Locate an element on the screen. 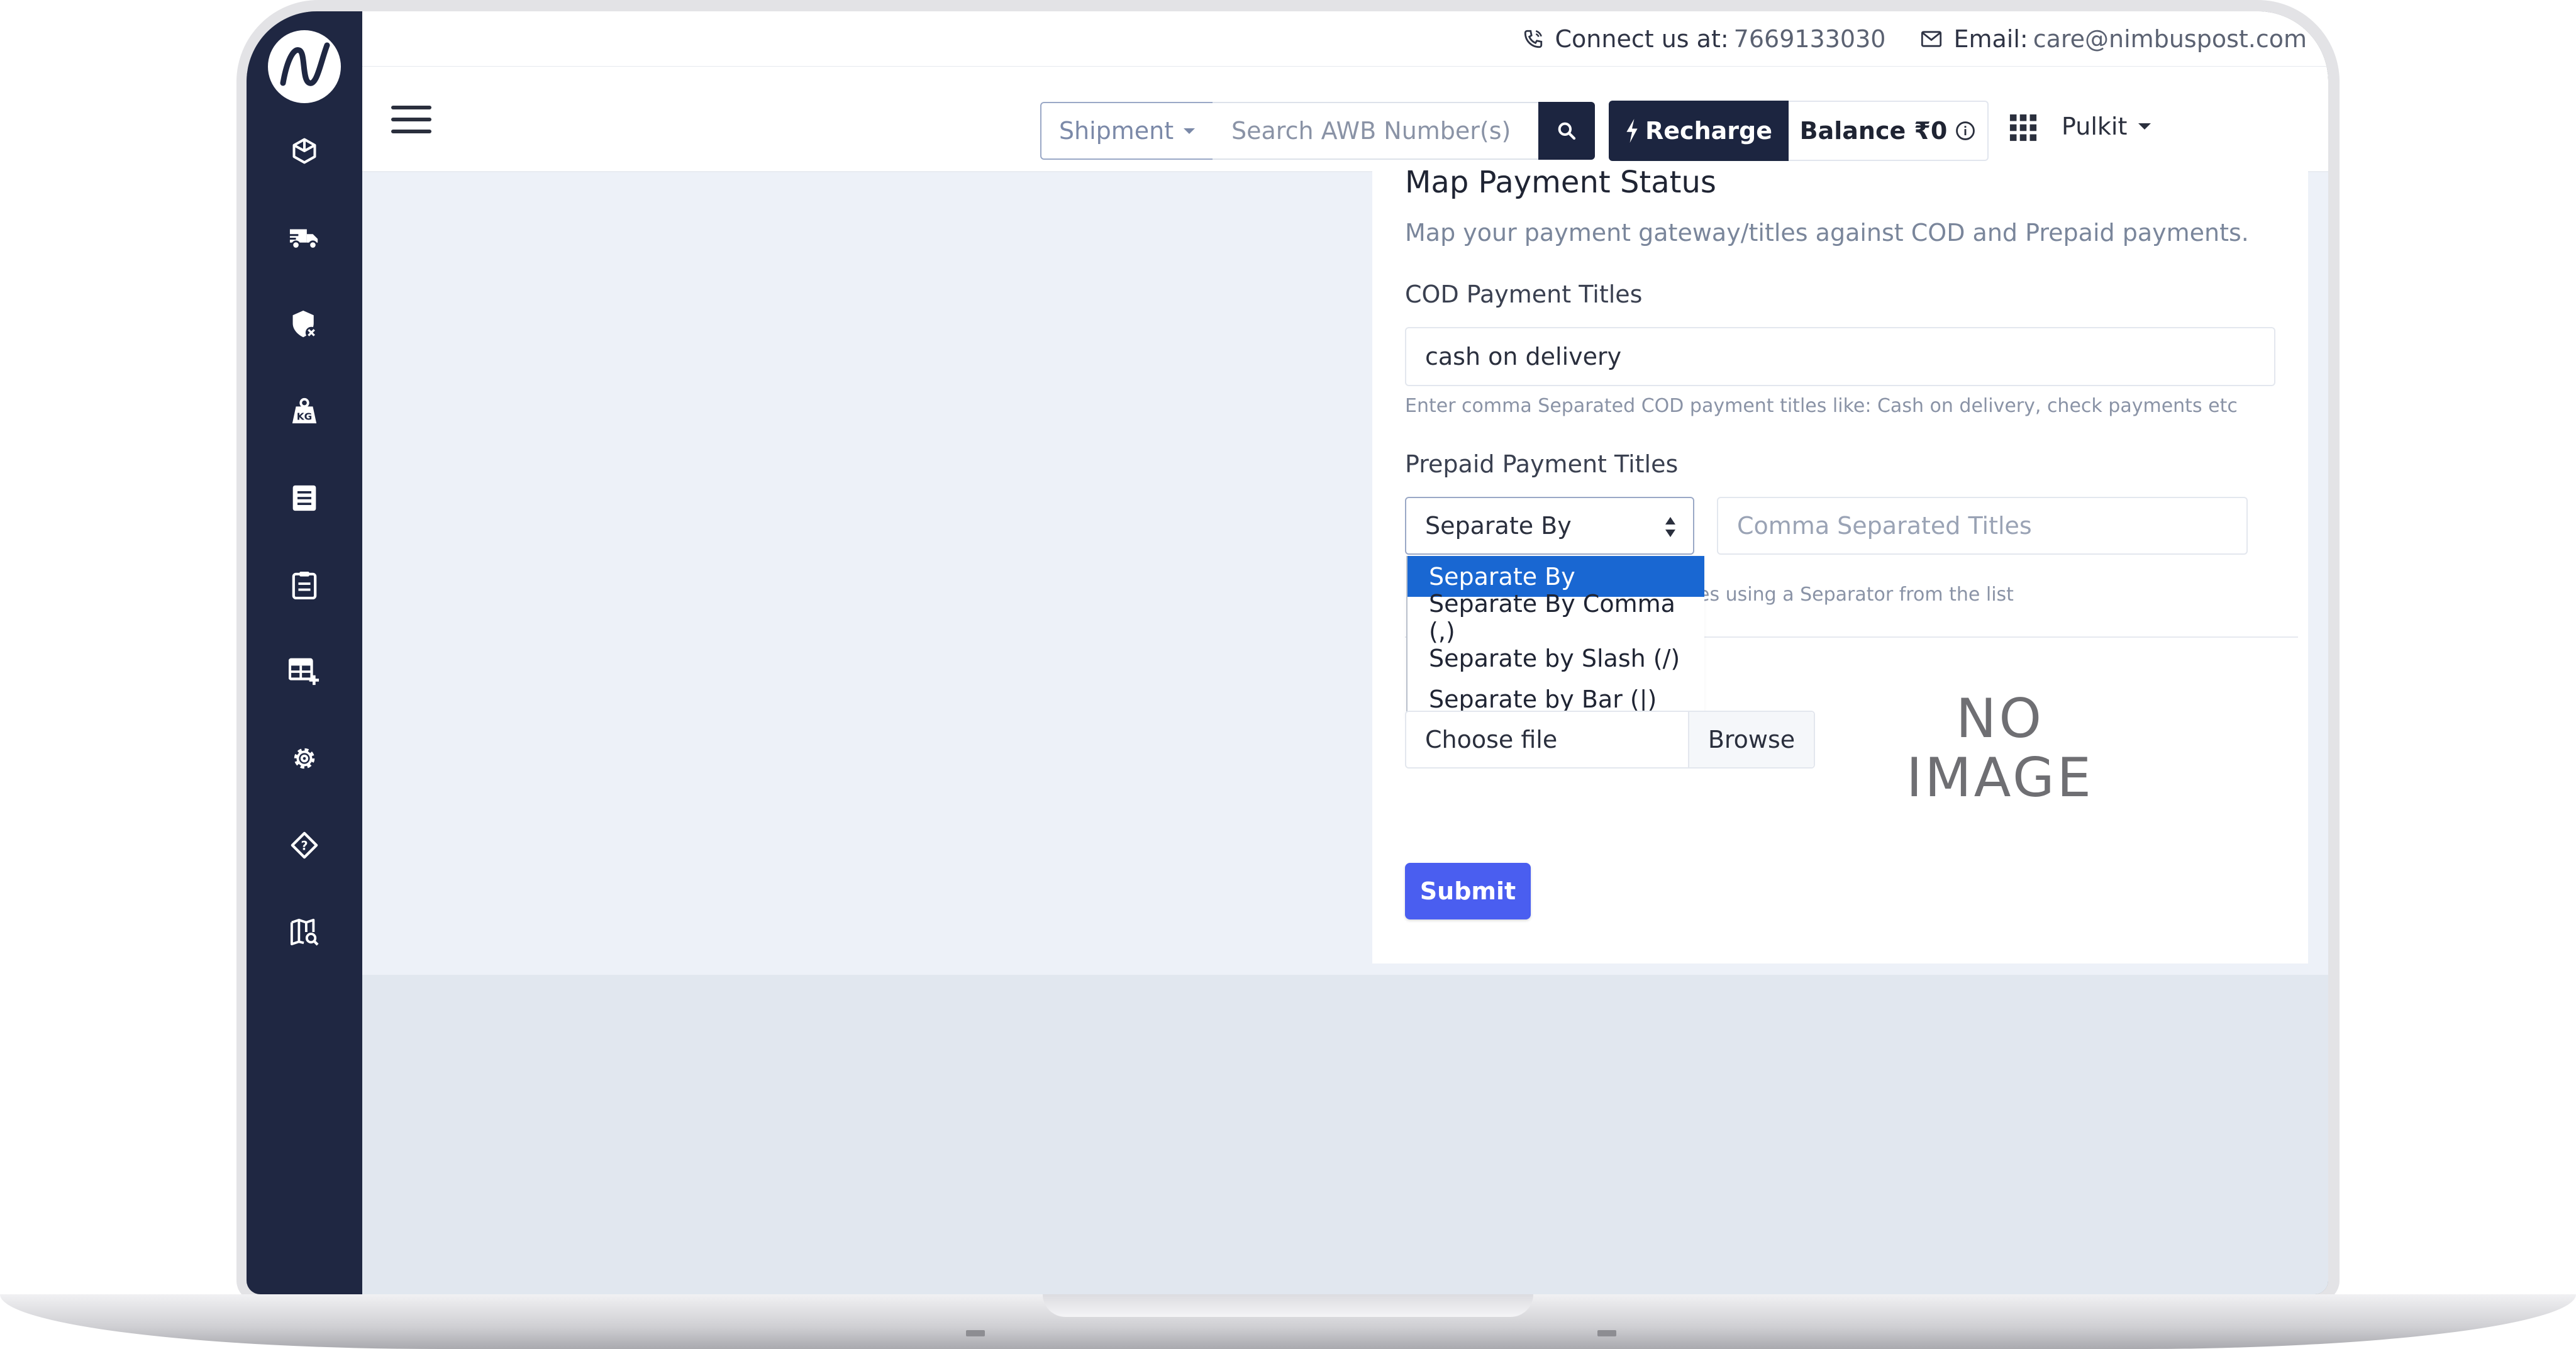  svg-text: KG is located at coordinates (304, 416).